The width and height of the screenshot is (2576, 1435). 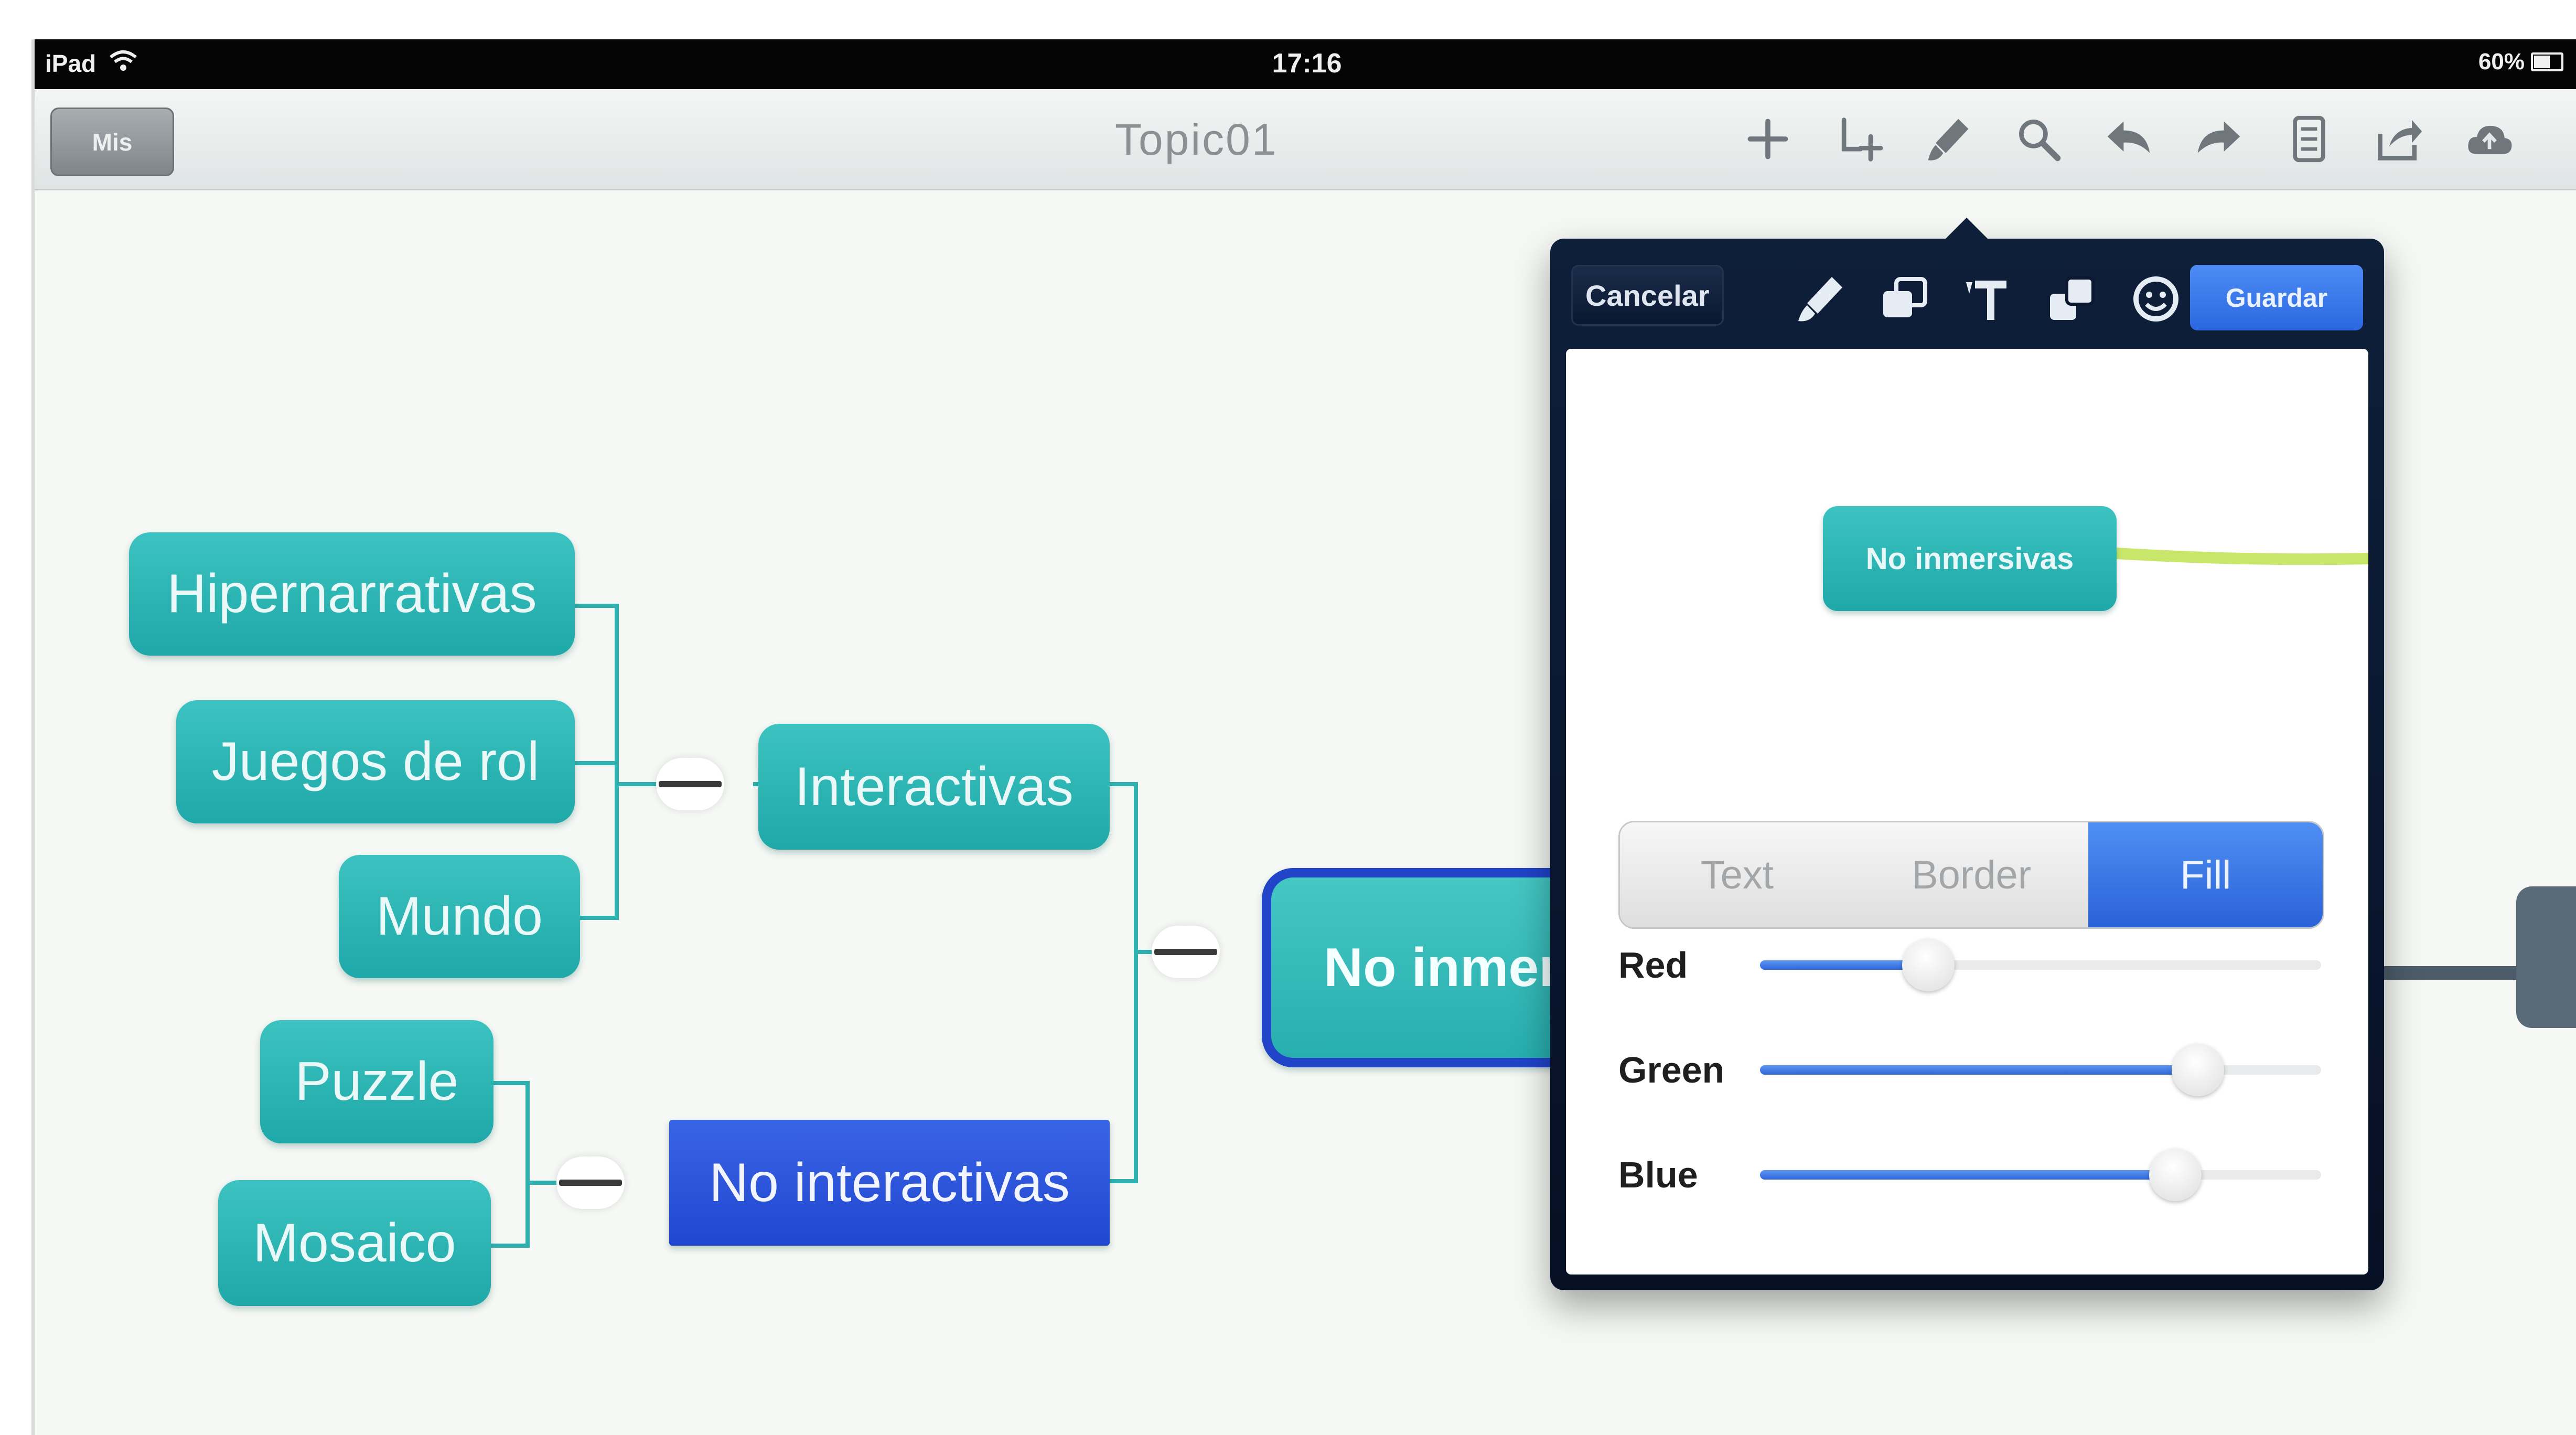 I want to click on collapse-toggle-central, so click(x=1186, y=952).